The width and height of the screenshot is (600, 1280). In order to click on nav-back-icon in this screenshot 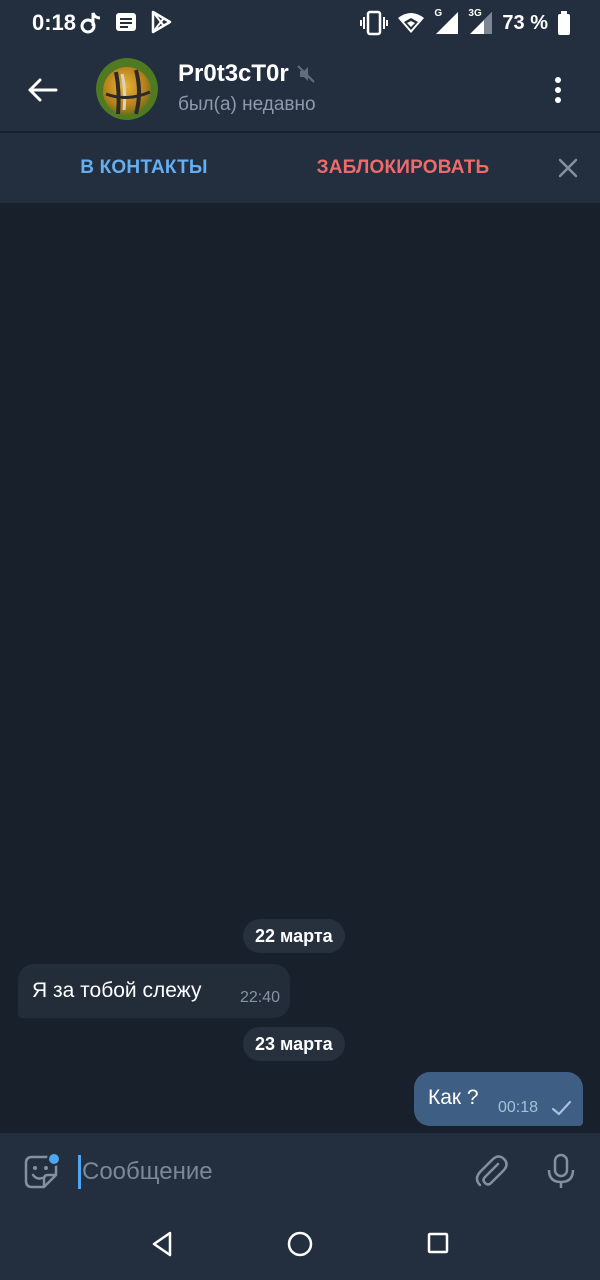, I will do `click(162, 1244)`.